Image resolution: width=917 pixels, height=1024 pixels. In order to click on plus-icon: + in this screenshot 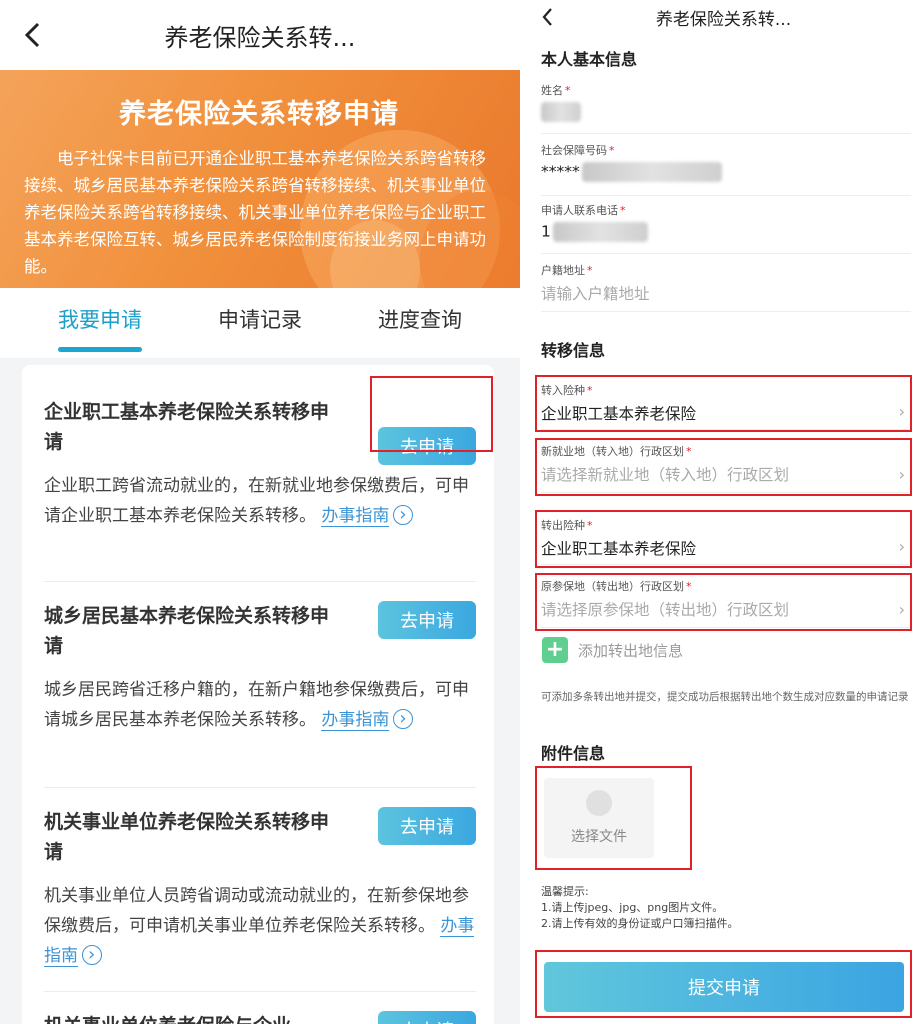, I will do `click(555, 650)`.